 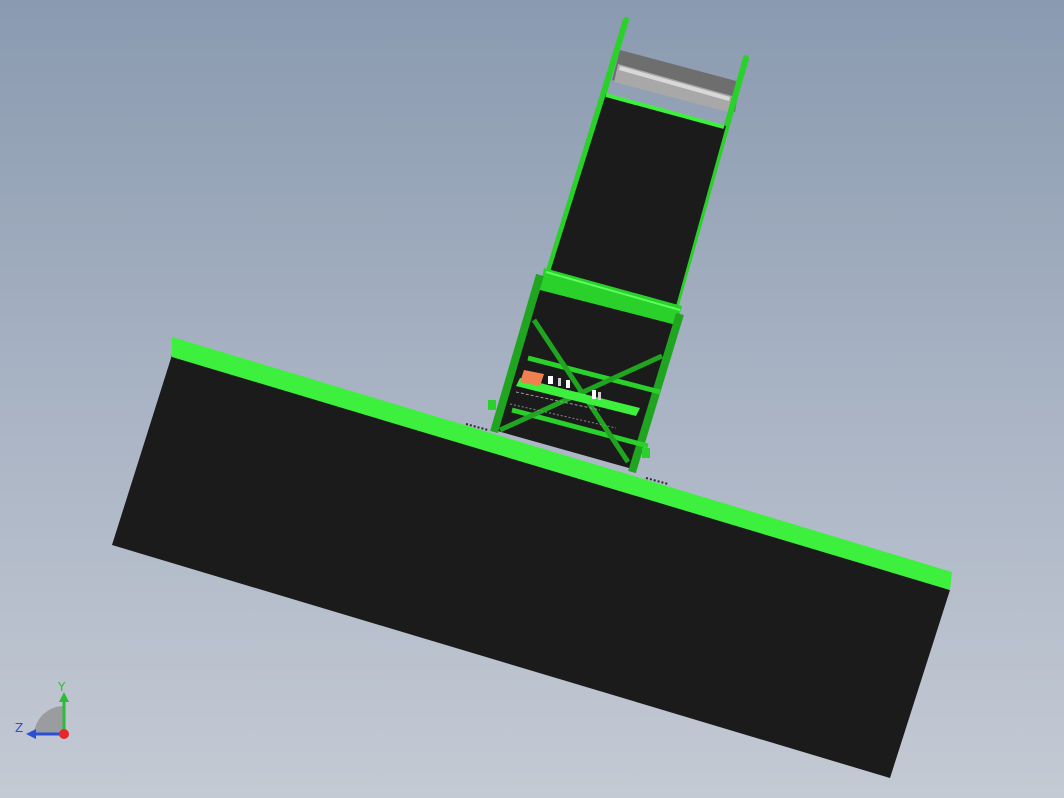 What do you see at coordinates (638, 200) in the screenshot?
I see `belt-panel` at bounding box center [638, 200].